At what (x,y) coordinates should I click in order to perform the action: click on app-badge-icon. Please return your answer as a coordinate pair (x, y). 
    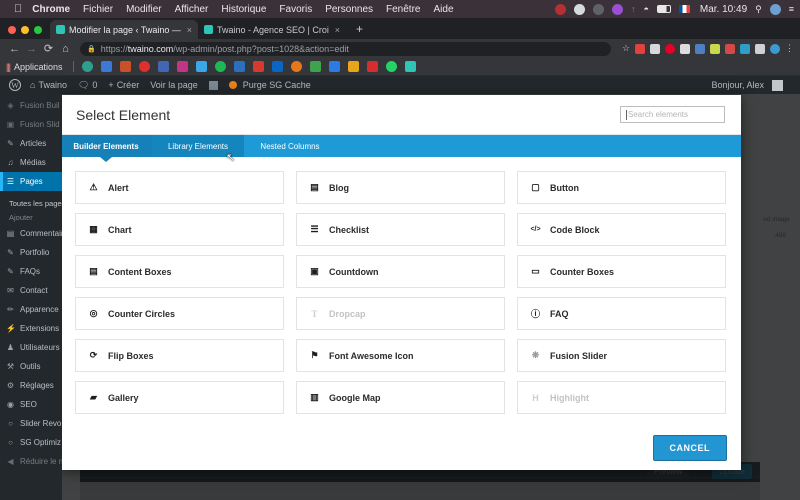
    Looking at the image, I should click on (560, 9).